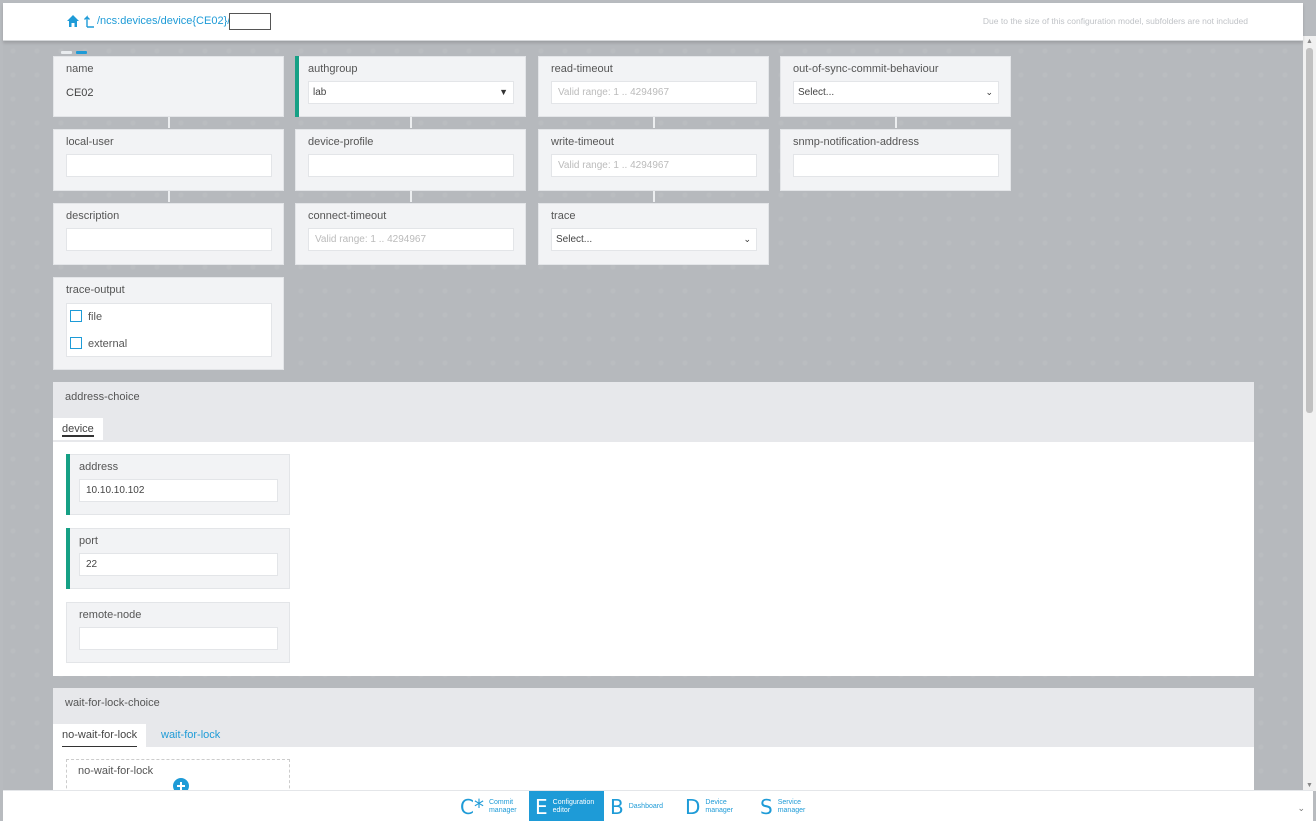  Describe the element at coordinates (494, 806) in the screenshot. I see `app-commit-manager: C* Commit manager` at that location.